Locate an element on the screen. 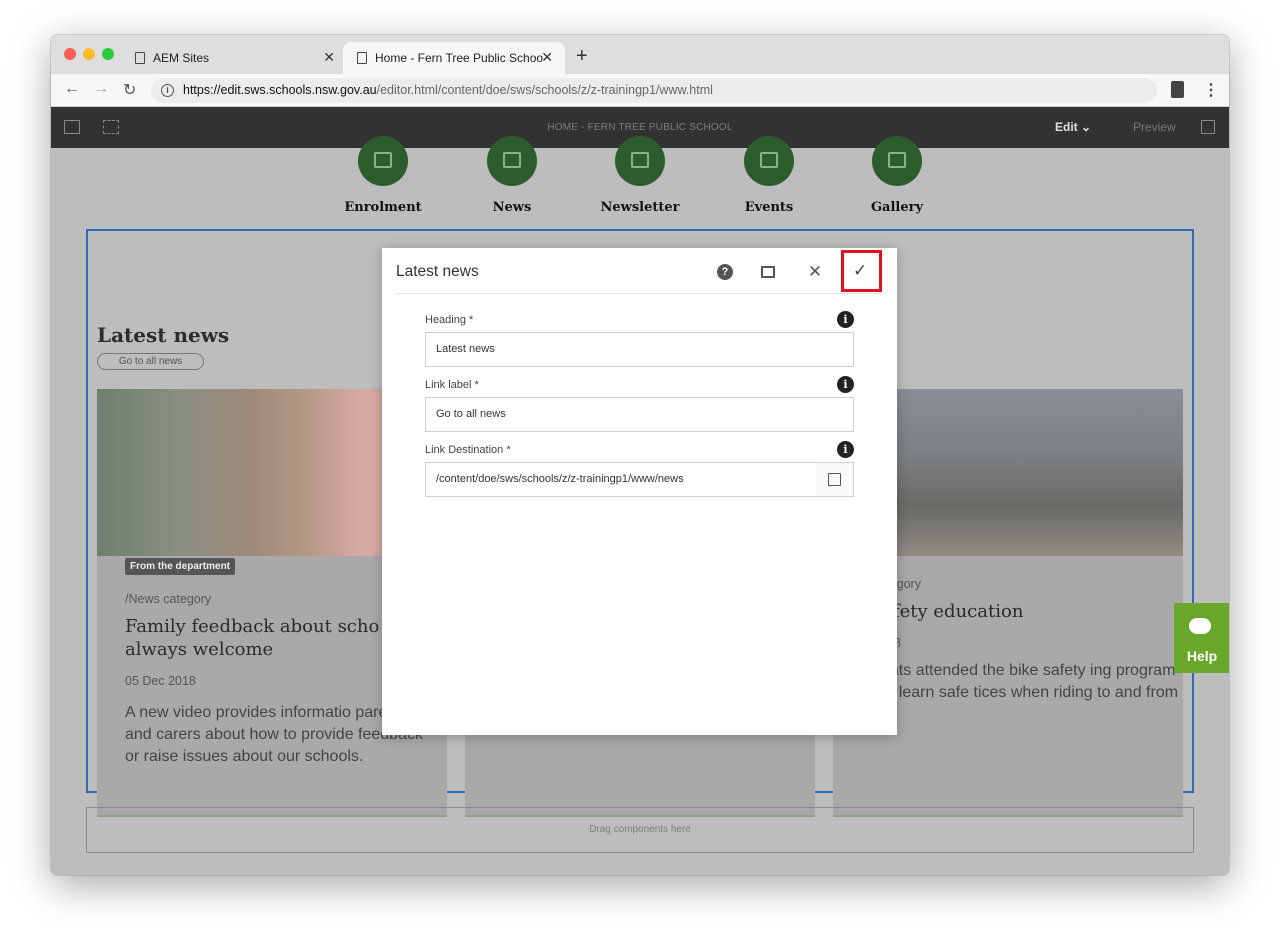 This screenshot has height=943, width=1280. help-icon: ? is located at coordinates (725, 272).